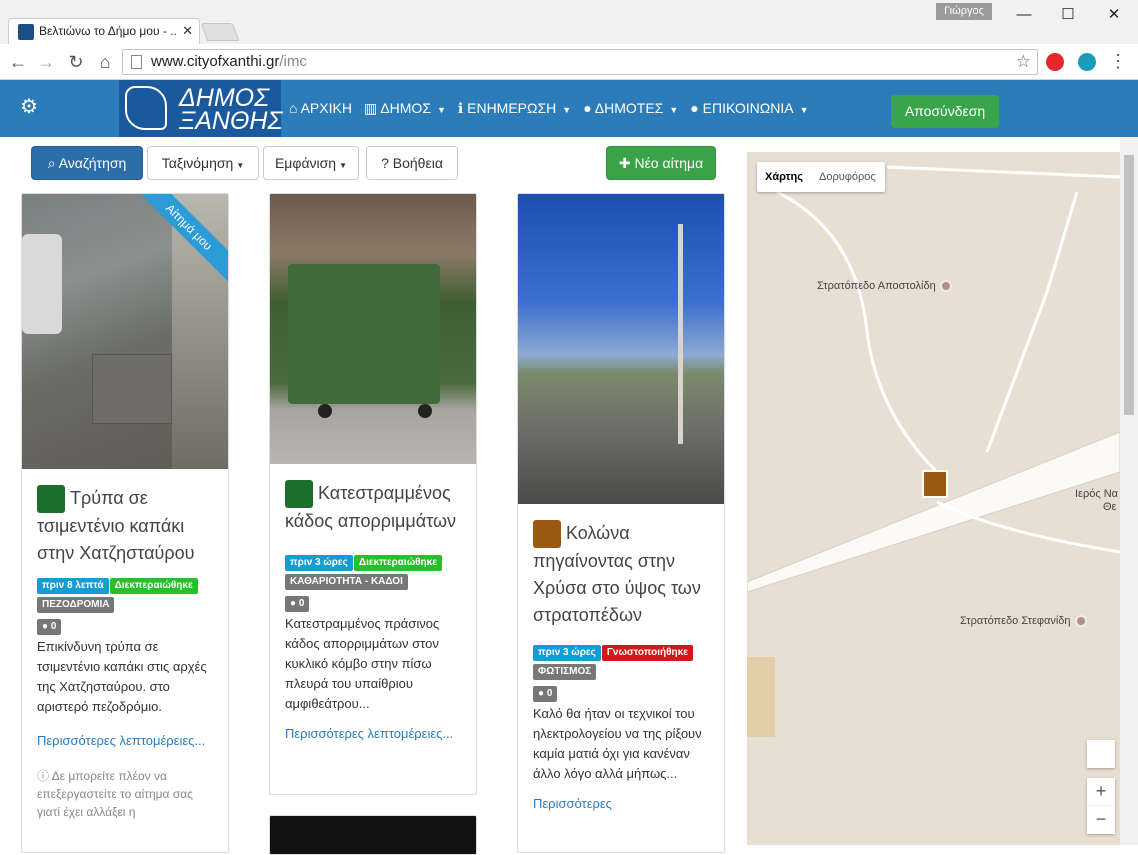  I want to click on trash-bin-icon, so click(299, 494).